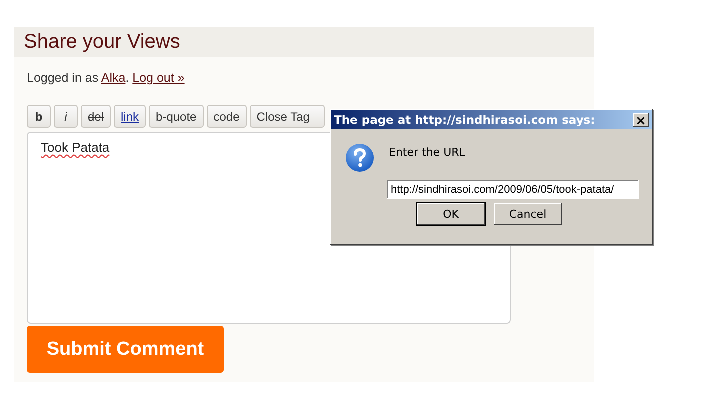  Describe the element at coordinates (102, 42) in the screenshot. I see `section-title: Share your Views` at that location.